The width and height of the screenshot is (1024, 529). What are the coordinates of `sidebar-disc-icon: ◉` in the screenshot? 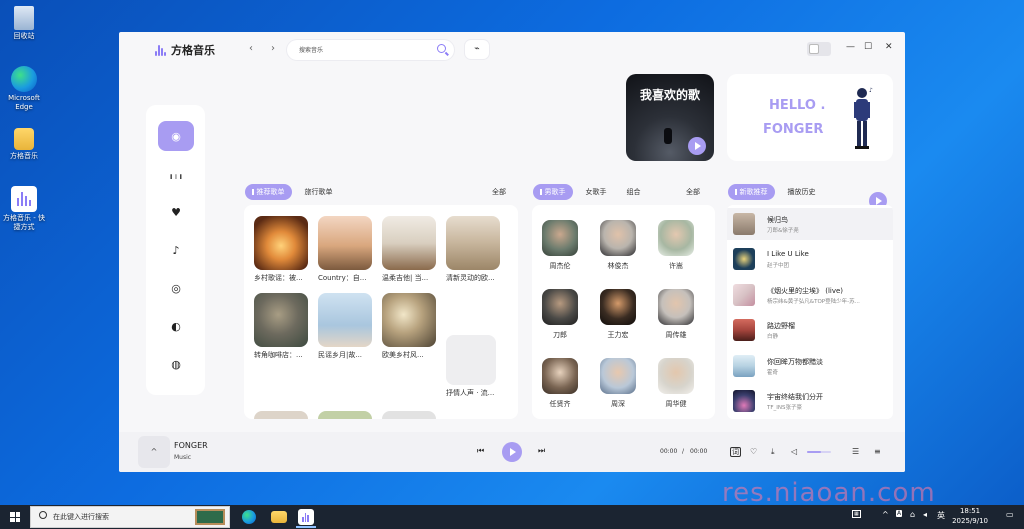 It's located at (176, 136).